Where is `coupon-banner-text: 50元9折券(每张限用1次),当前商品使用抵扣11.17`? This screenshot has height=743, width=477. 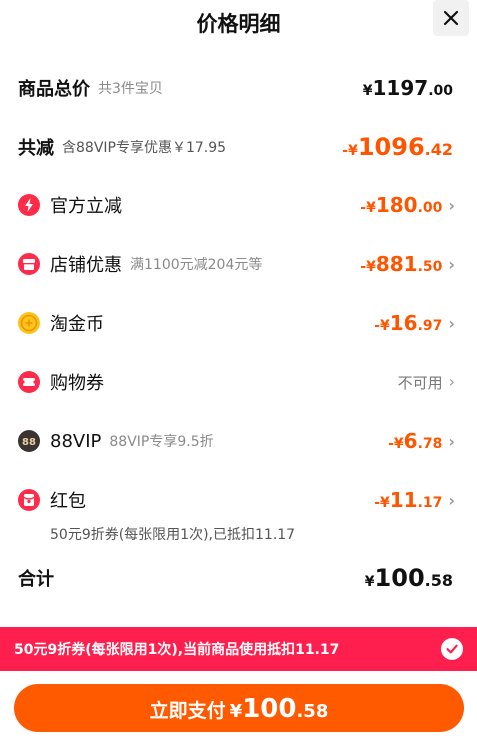
coupon-banner-text: 50元9折券(每张限用1次),当前商品使用抵扣11.17 is located at coordinates (177, 650).